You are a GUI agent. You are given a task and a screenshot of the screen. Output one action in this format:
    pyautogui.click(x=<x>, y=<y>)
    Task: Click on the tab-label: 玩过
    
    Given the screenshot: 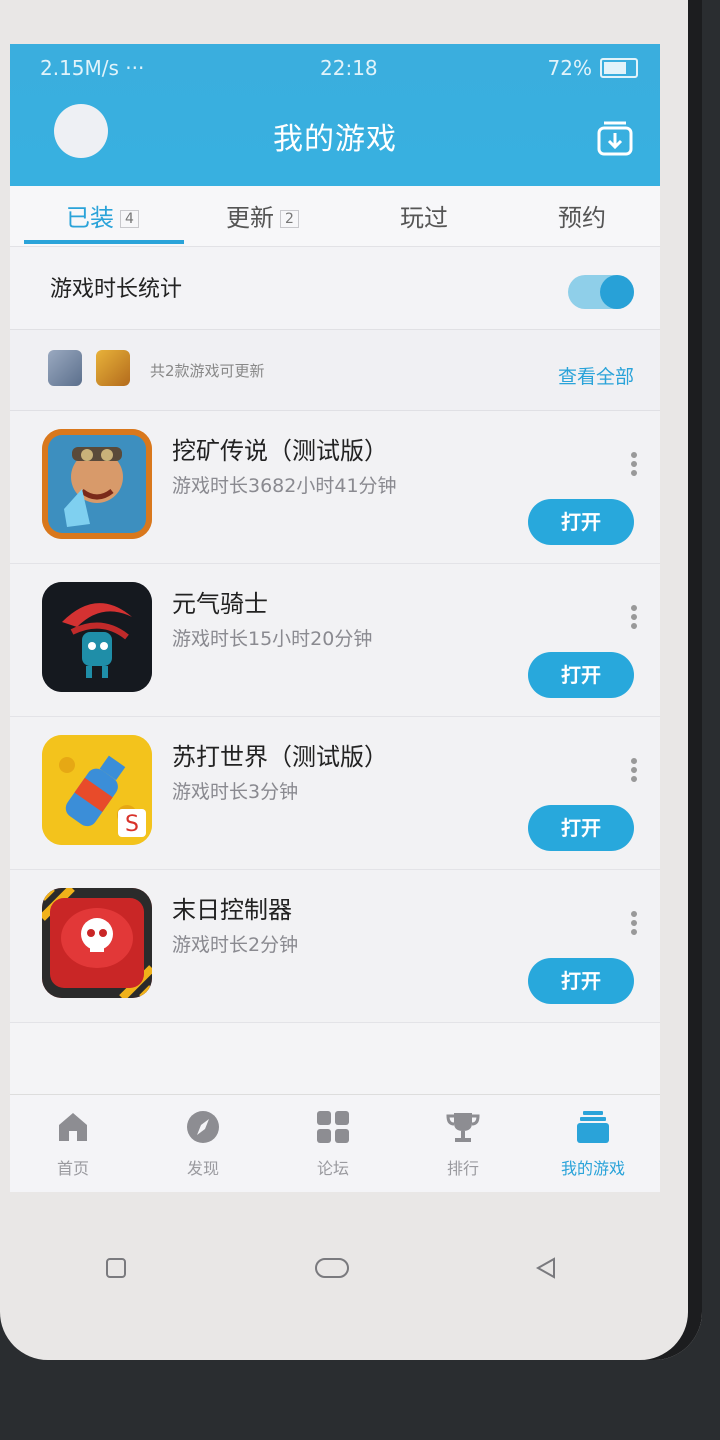 What is the action you would take?
    pyautogui.click(x=424, y=218)
    